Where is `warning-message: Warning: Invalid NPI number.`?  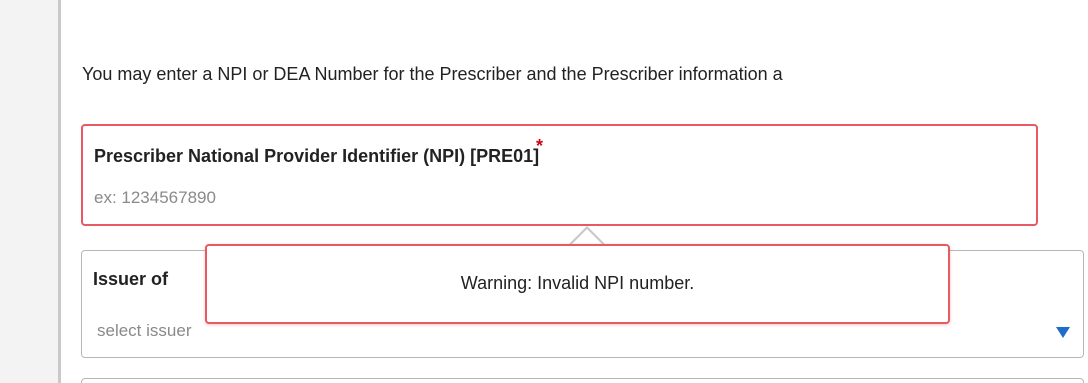
warning-message: Warning: Invalid NPI number. is located at coordinates (577, 283).